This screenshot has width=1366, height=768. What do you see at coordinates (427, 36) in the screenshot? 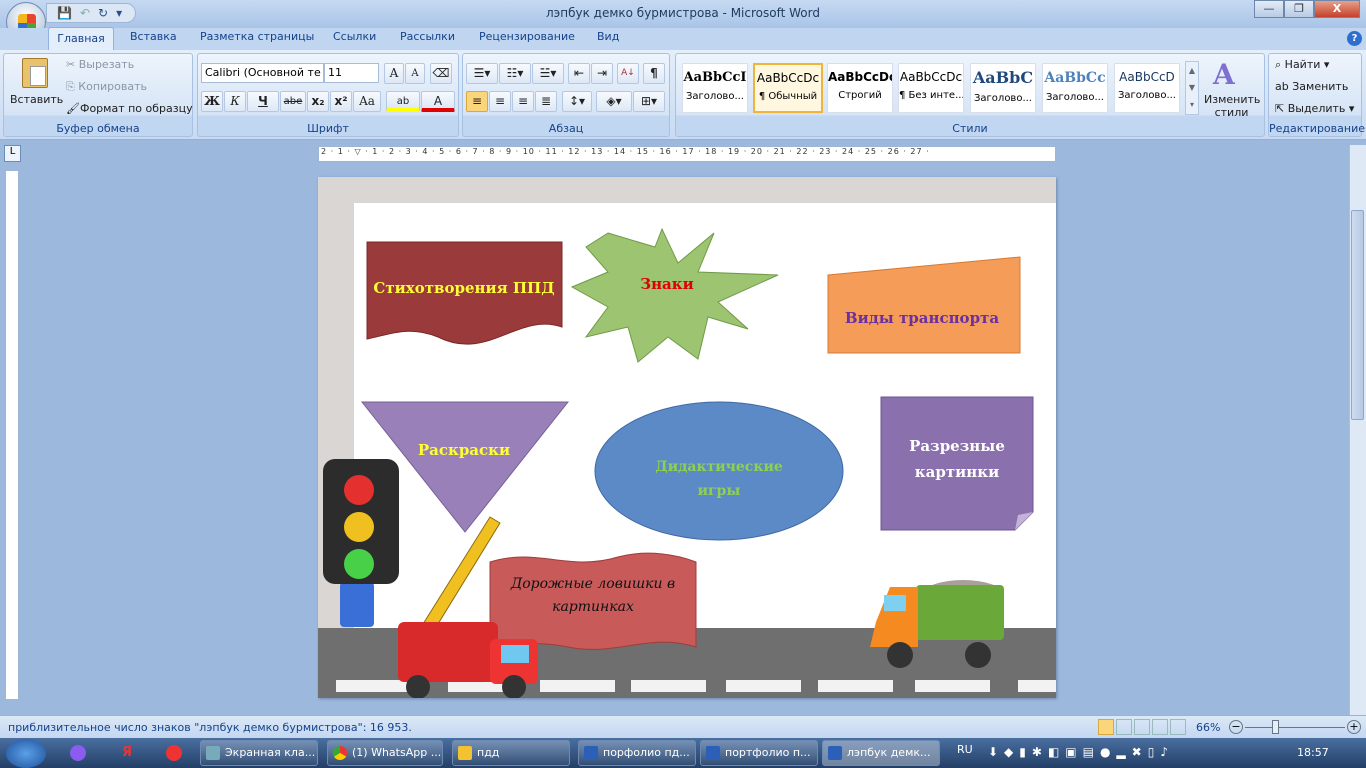
I see `tab-mailings: Рассылки` at bounding box center [427, 36].